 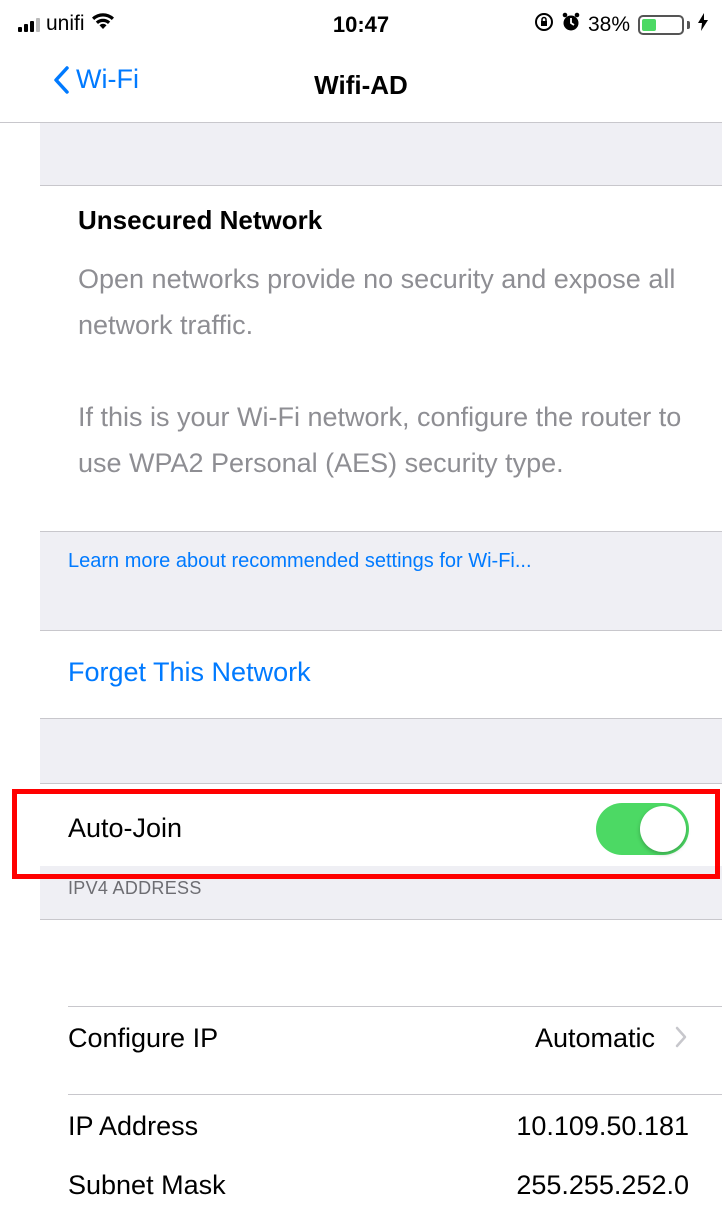 I want to click on highlight-box, so click(x=366, y=834).